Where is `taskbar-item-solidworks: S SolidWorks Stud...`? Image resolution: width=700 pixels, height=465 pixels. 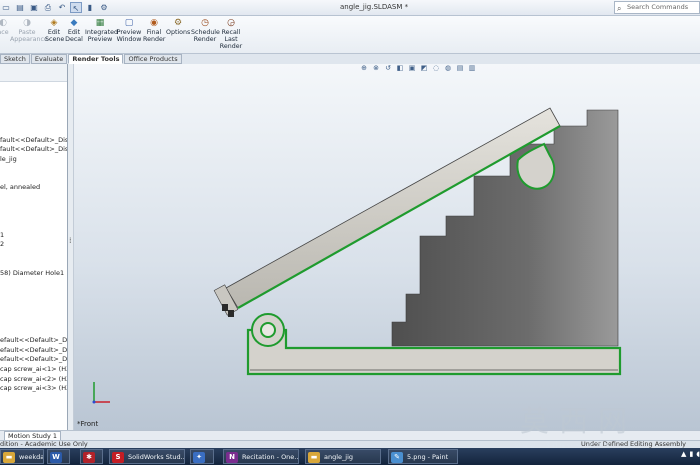
taskbar-item-solidworks: S SolidWorks Stud... is located at coordinates (147, 456).